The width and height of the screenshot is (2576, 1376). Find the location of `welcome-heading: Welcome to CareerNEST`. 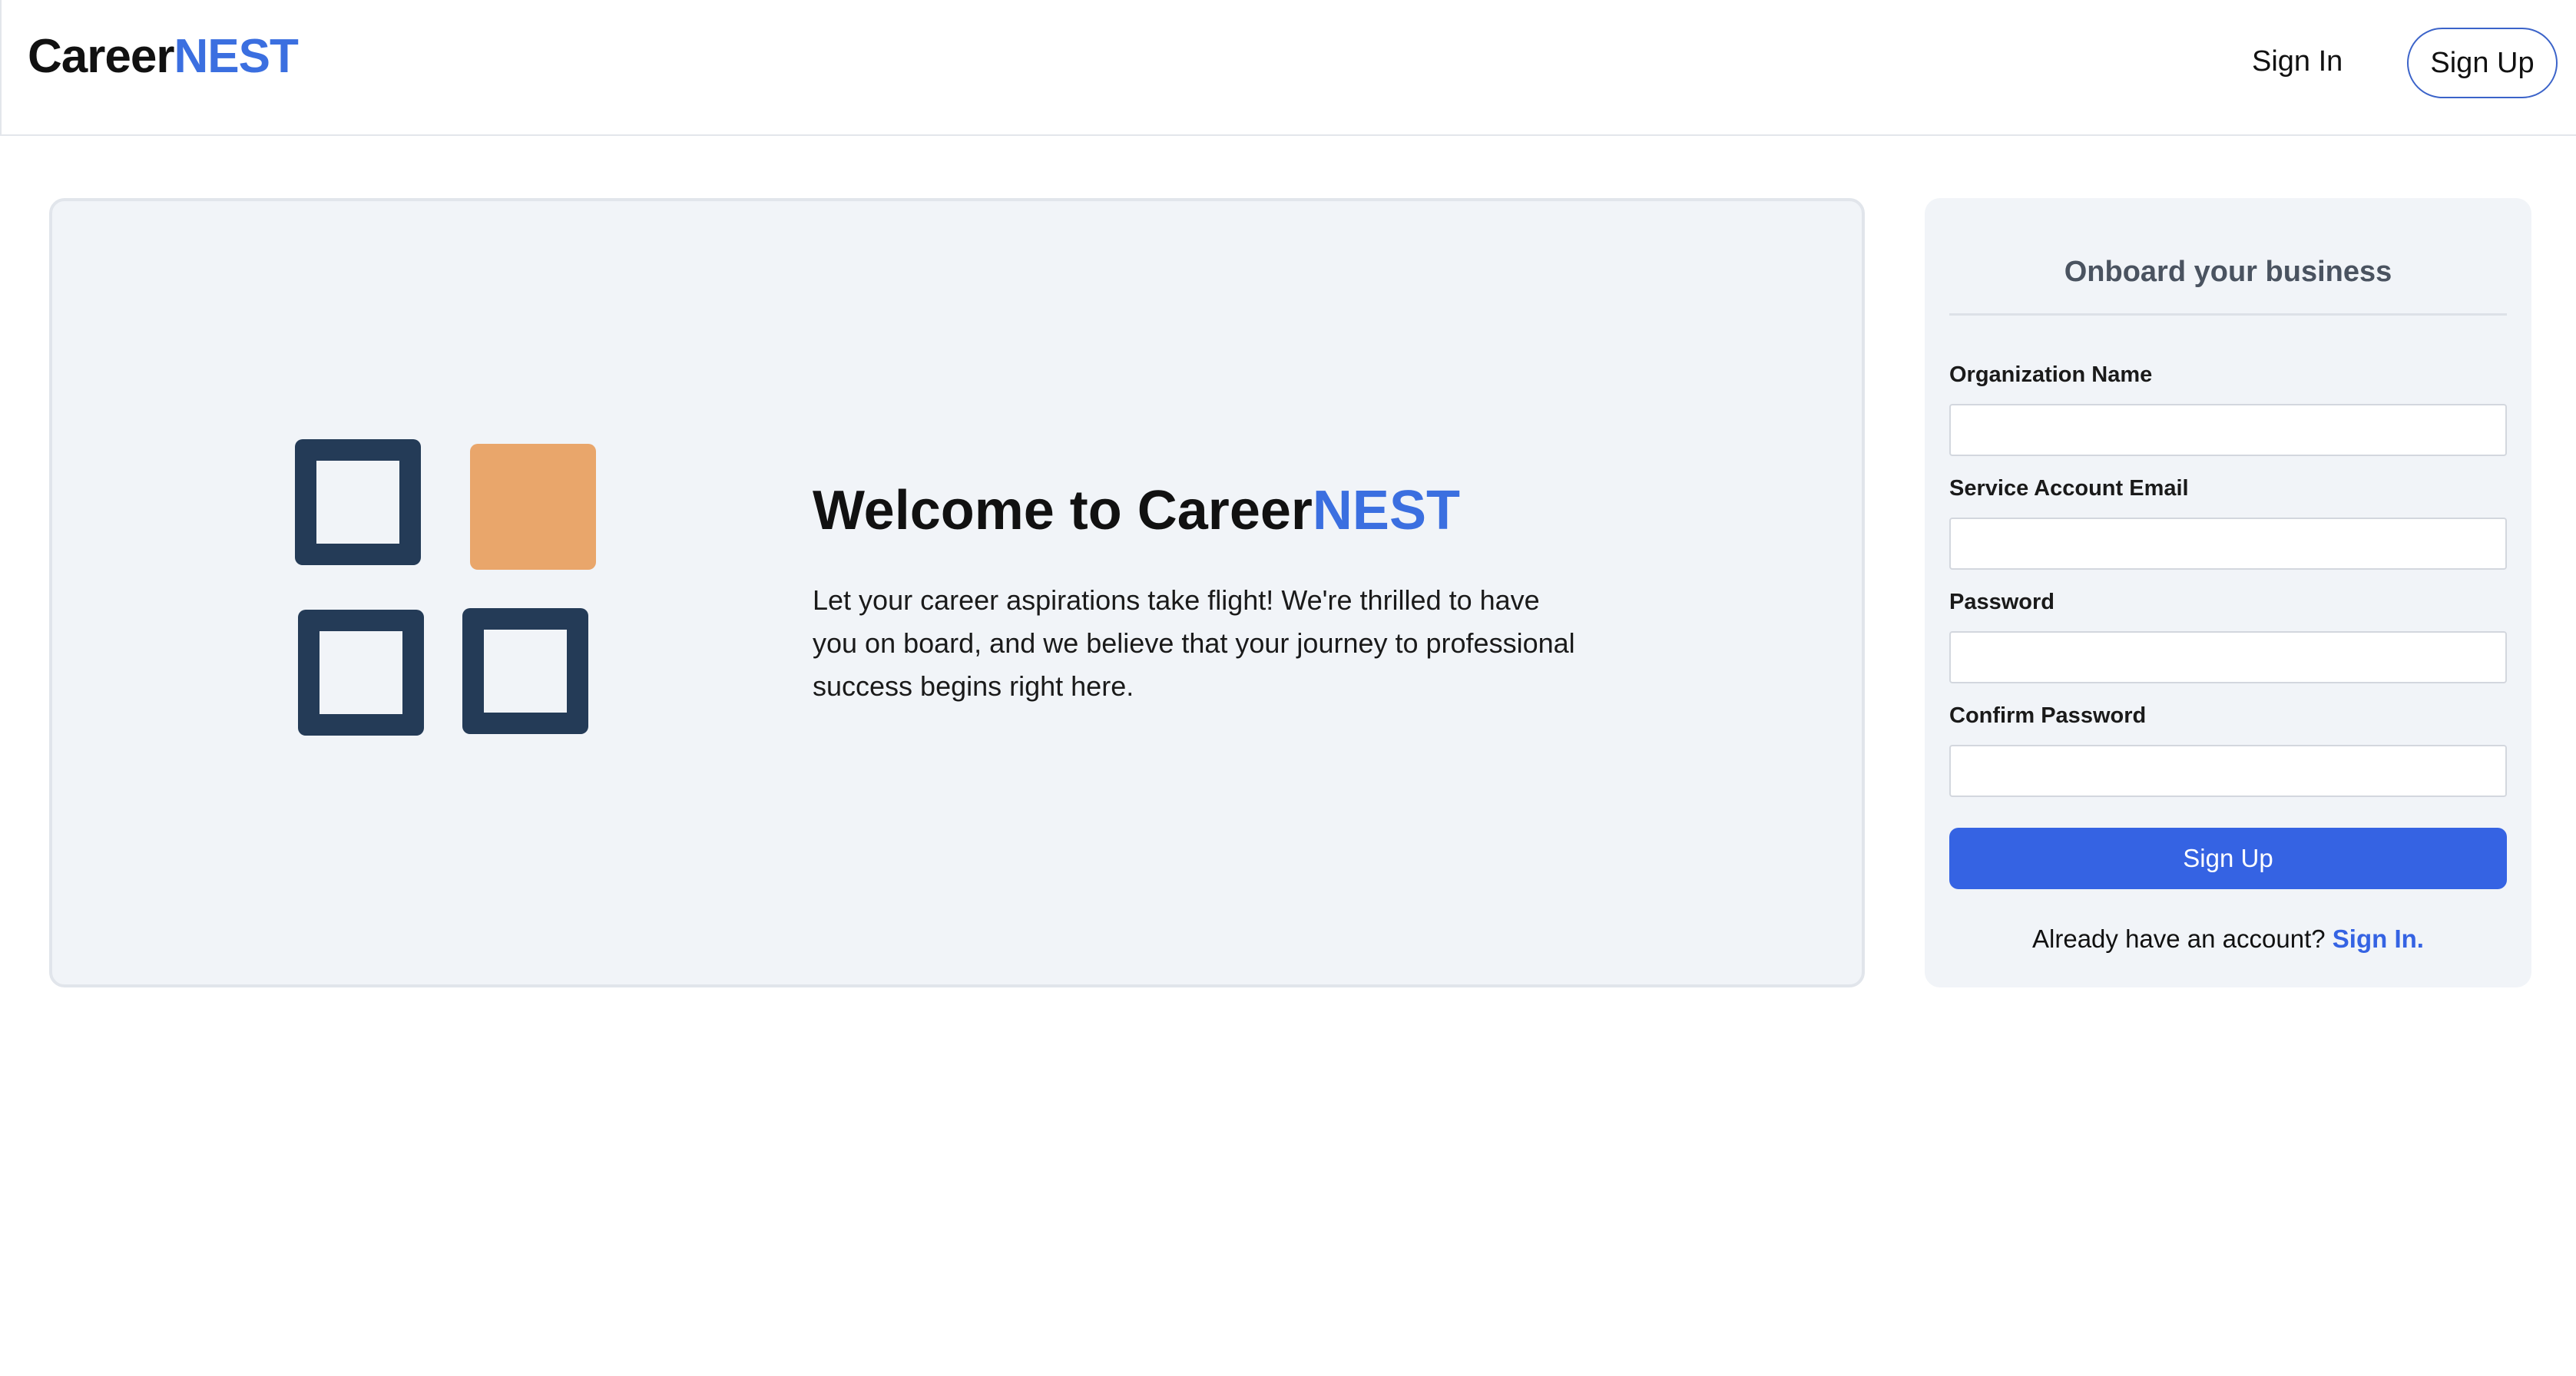

welcome-heading: Welcome to CareerNEST is located at coordinates (1136, 511).